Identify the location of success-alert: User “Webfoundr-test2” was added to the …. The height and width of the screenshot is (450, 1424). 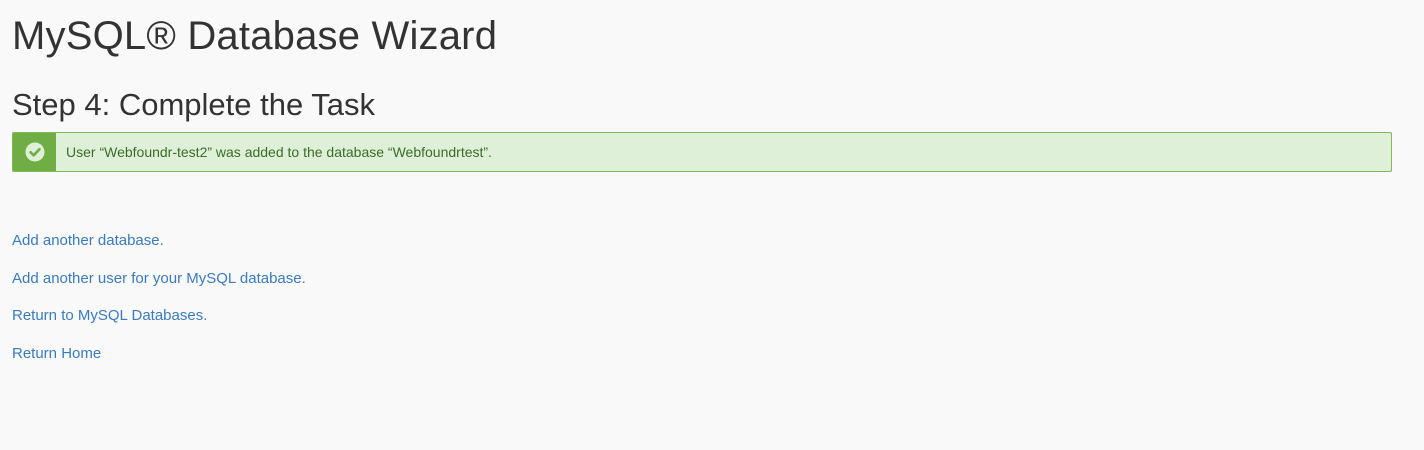
(702, 152).